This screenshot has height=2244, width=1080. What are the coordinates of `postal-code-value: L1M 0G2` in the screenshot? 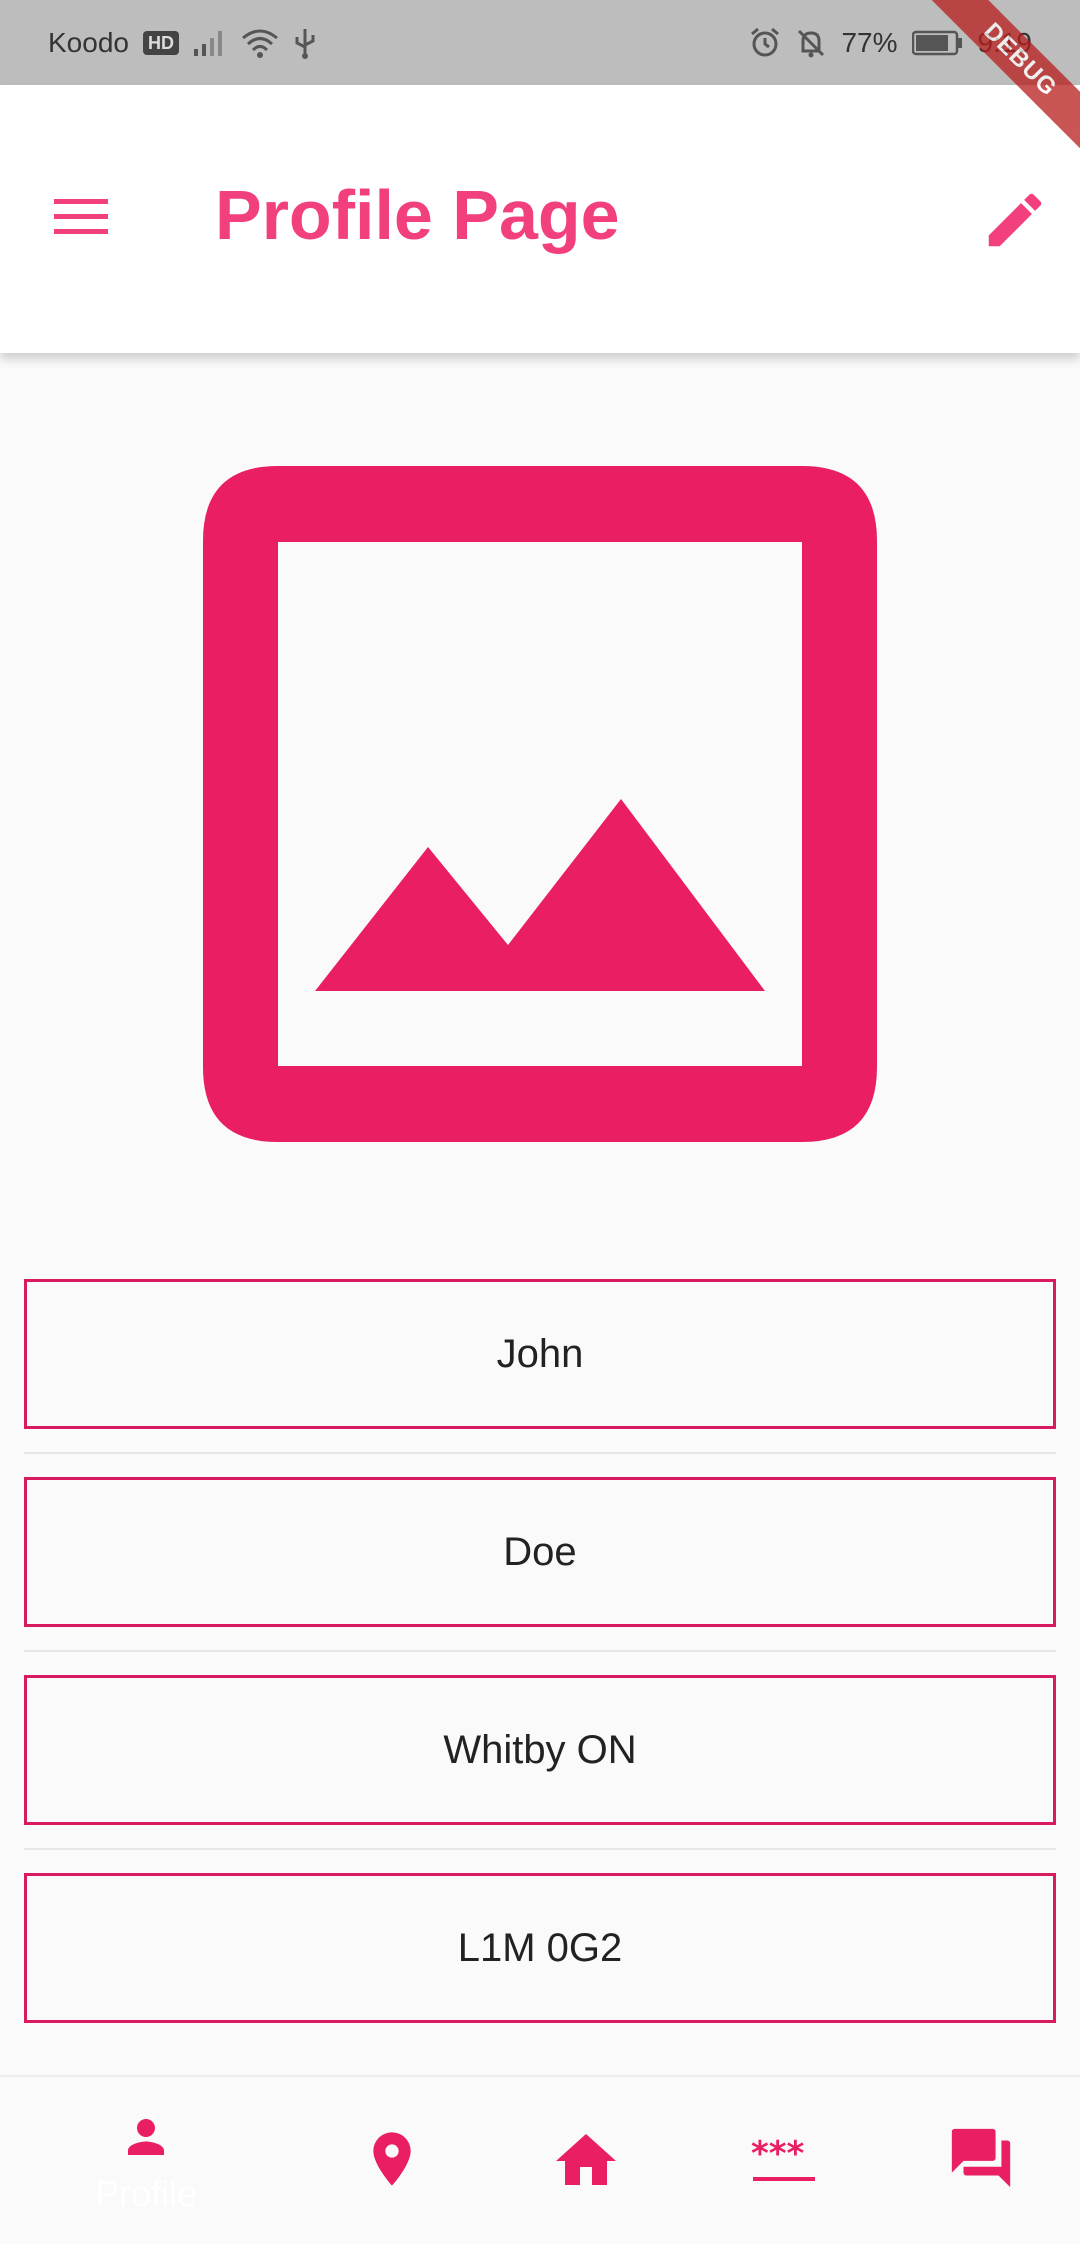 It's located at (540, 1947).